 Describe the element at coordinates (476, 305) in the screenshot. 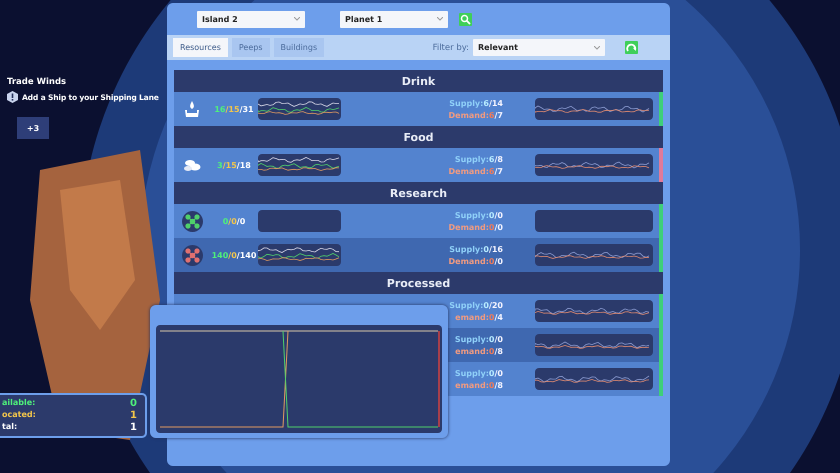

I see `supply-text: Supply:0/20` at that location.